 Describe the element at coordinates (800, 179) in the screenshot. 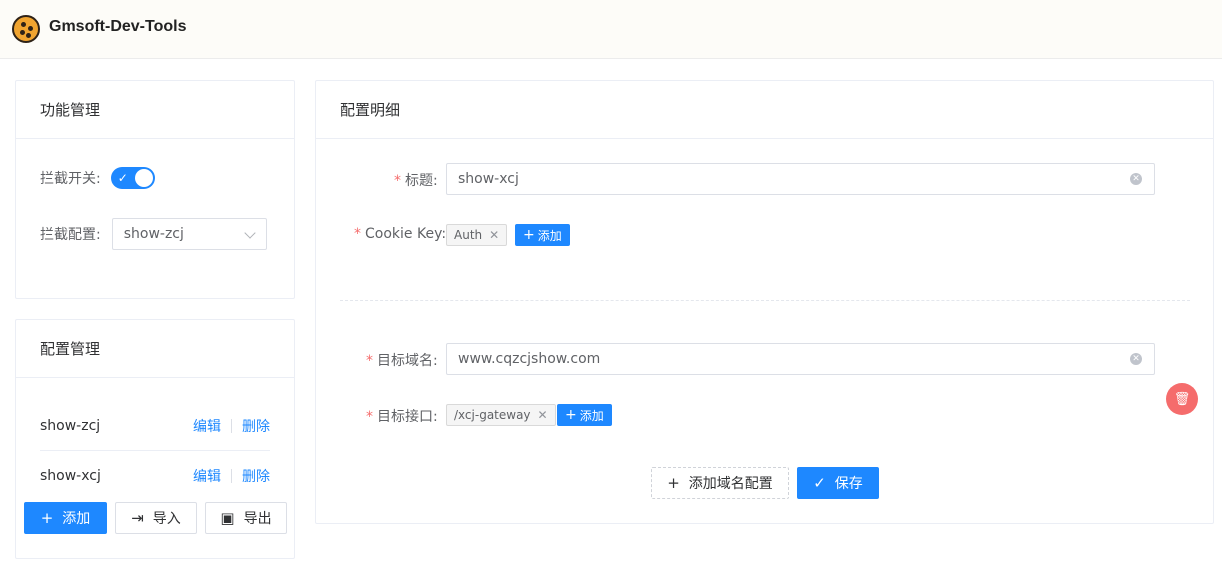

I see `title-input: show-xcj ✕` at that location.